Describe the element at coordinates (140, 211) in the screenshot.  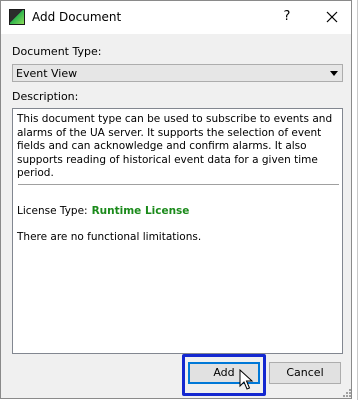
I see `license-type-value: Runtime License` at that location.